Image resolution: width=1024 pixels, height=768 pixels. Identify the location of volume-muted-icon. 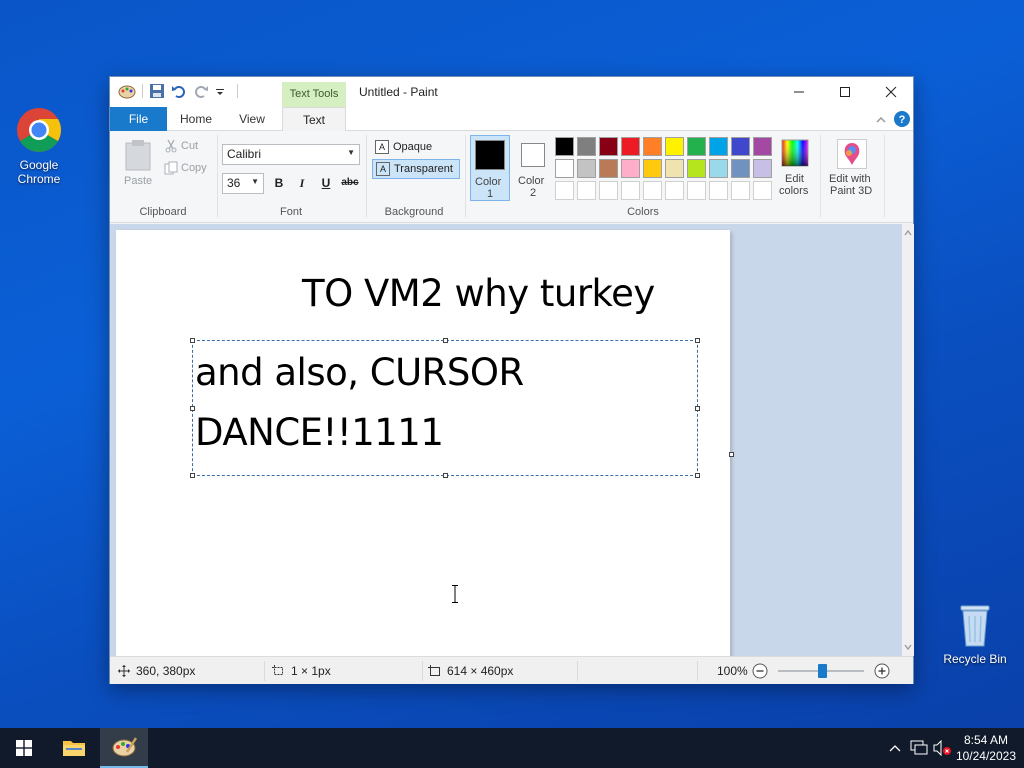
(943, 748).